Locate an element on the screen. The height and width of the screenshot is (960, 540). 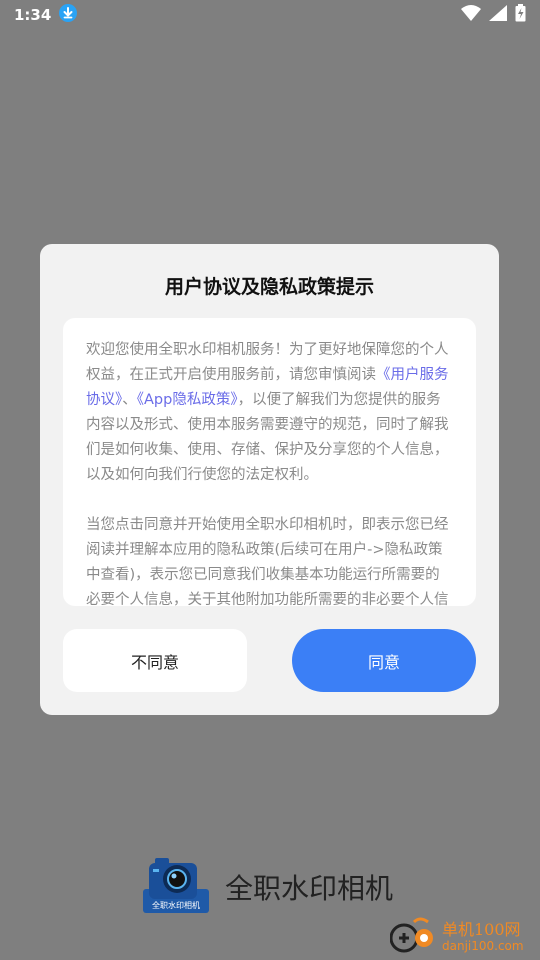
watermark-text: 单机100网 danji100.com is located at coordinates (483, 938).